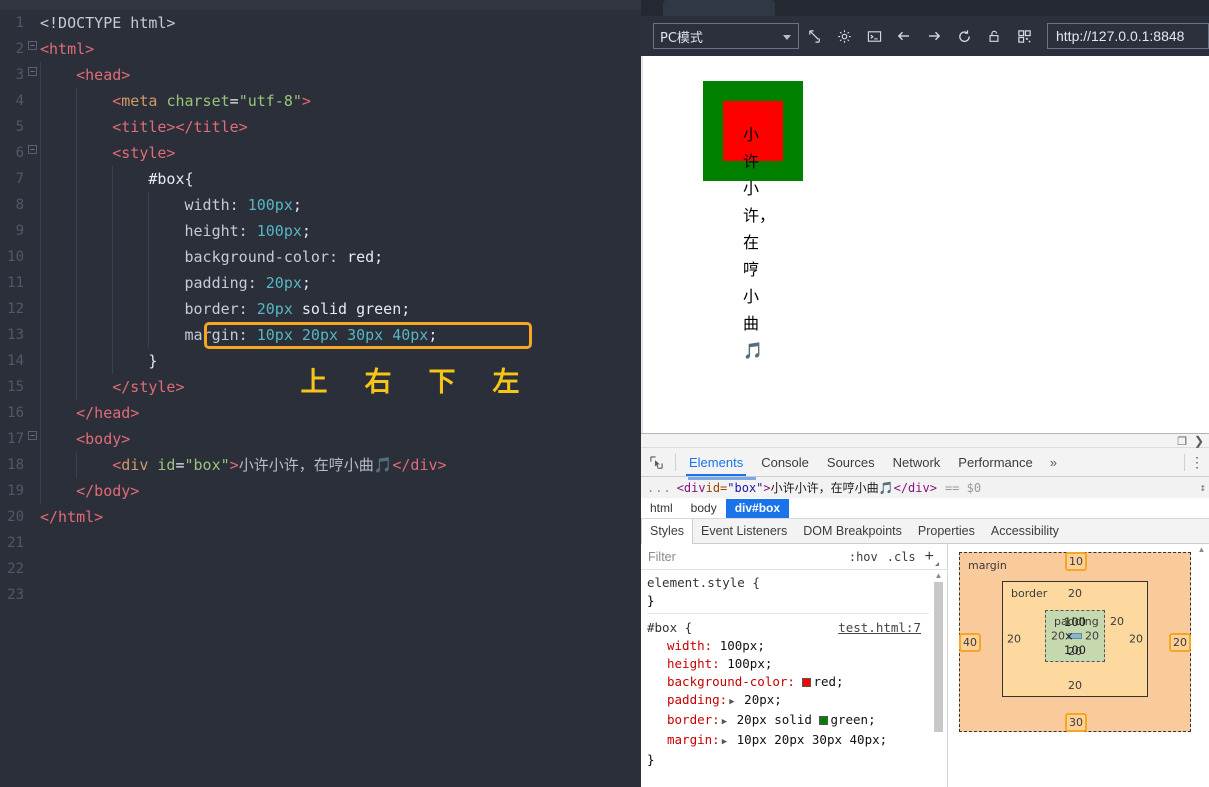 This screenshot has width=1209, height=787. I want to click on code-line-7: 7 #box{, so click(320, 179).